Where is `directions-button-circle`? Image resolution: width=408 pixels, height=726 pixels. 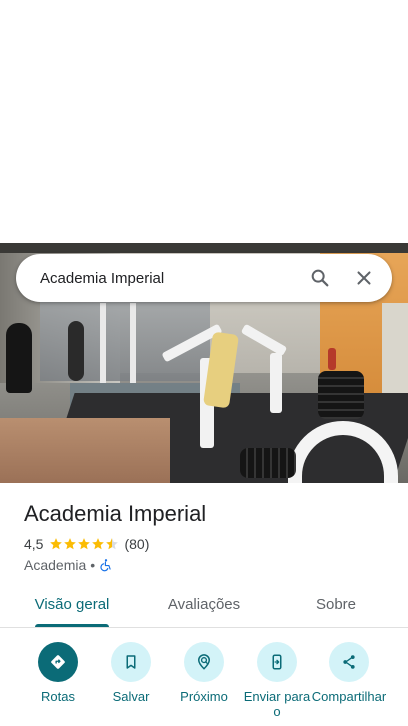 directions-button-circle is located at coordinates (58, 662).